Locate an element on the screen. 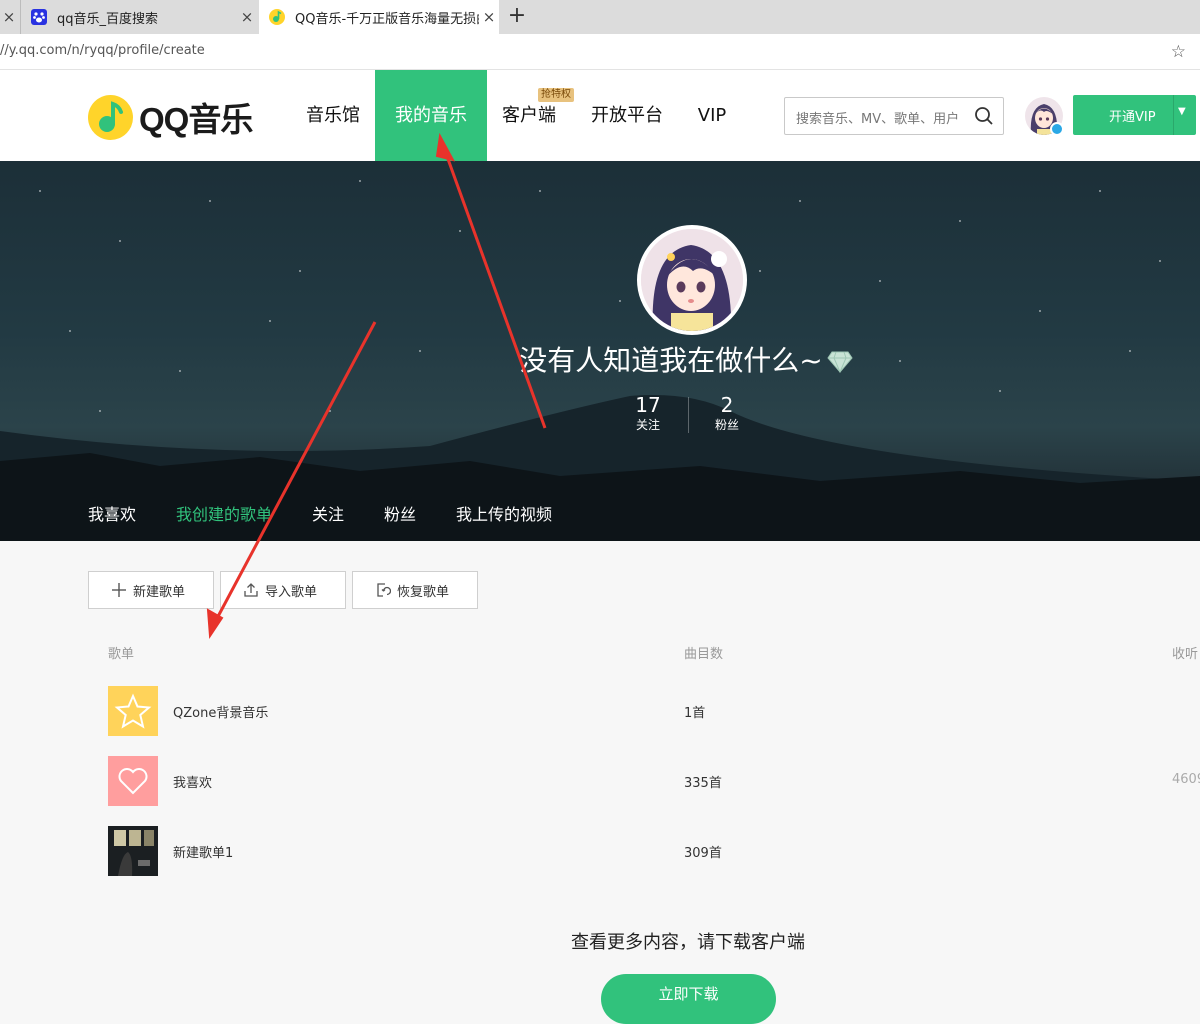 The height and width of the screenshot is (1024, 1200). playlist-row: 新建歌单1 309首 is located at coordinates (644, 851).